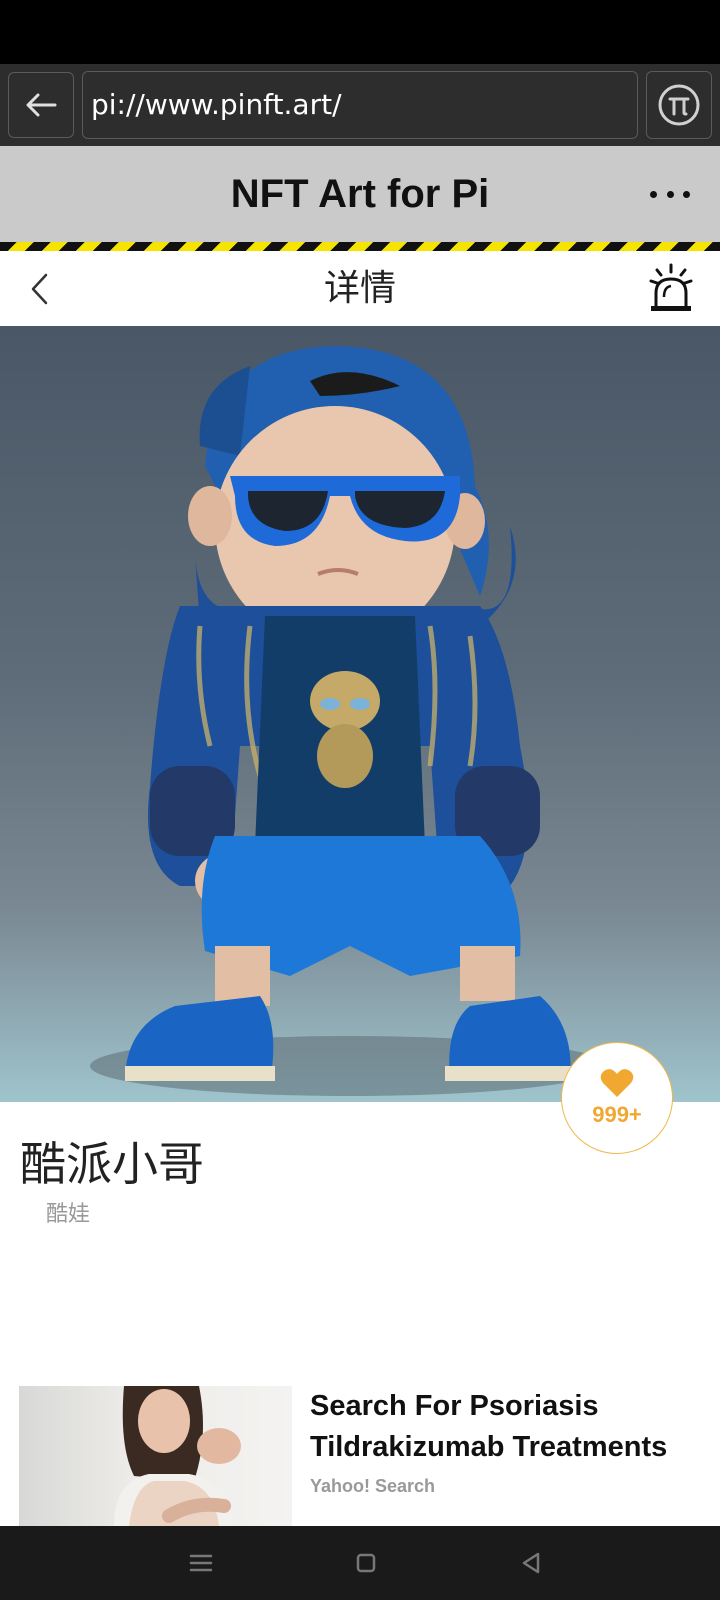 The image size is (720, 1600). What do you see at coordinates (671, 287) in the screenshot?
I see `alarm-siren-icon` at bounding box center [671, 287].